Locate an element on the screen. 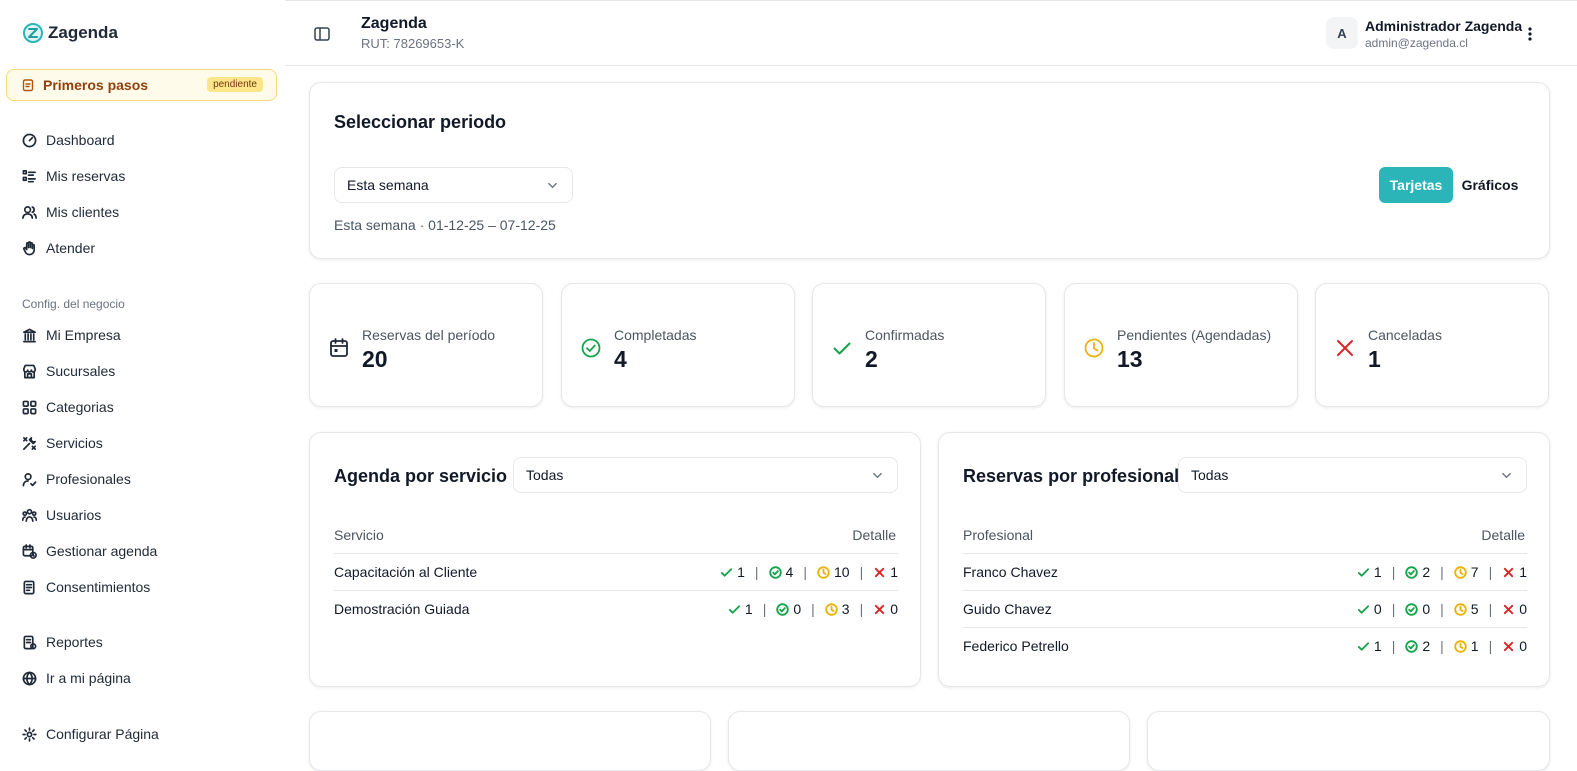 This screenshot has height=771, width=1577. view-toggle: Tarjetas Gráficos is located at coordinates (1453, 185).